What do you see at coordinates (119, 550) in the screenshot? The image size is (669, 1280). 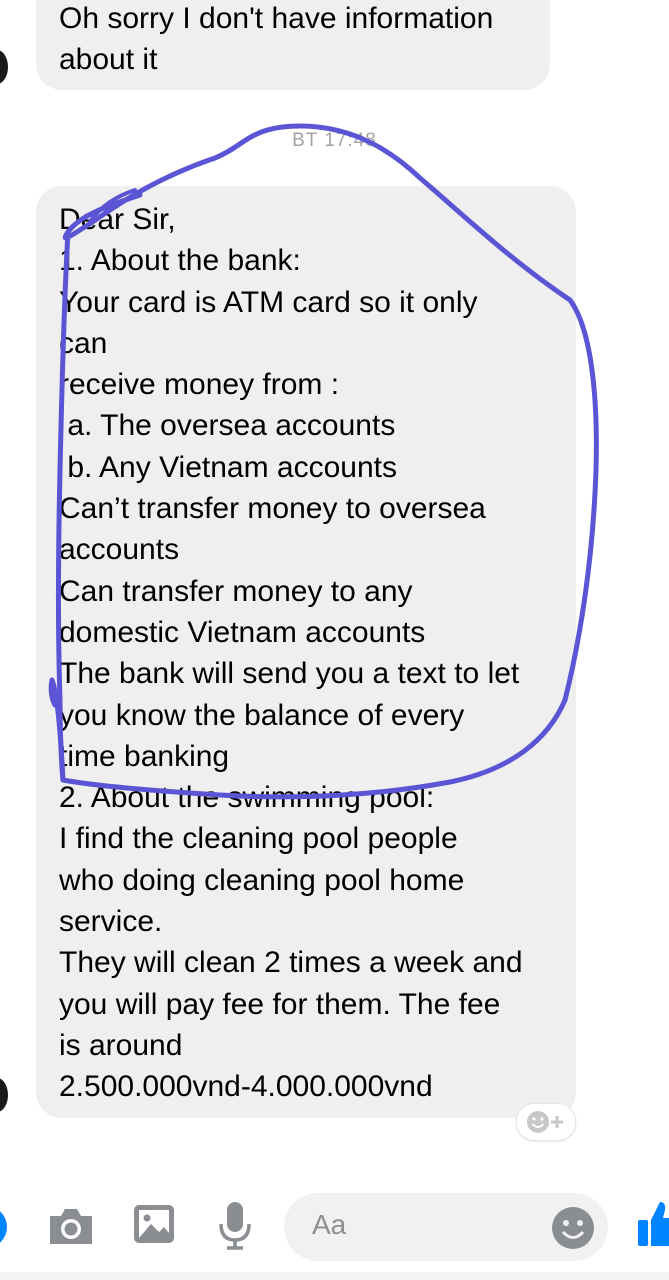 I see `message-line: accounts` at bounding box center [119, 550].